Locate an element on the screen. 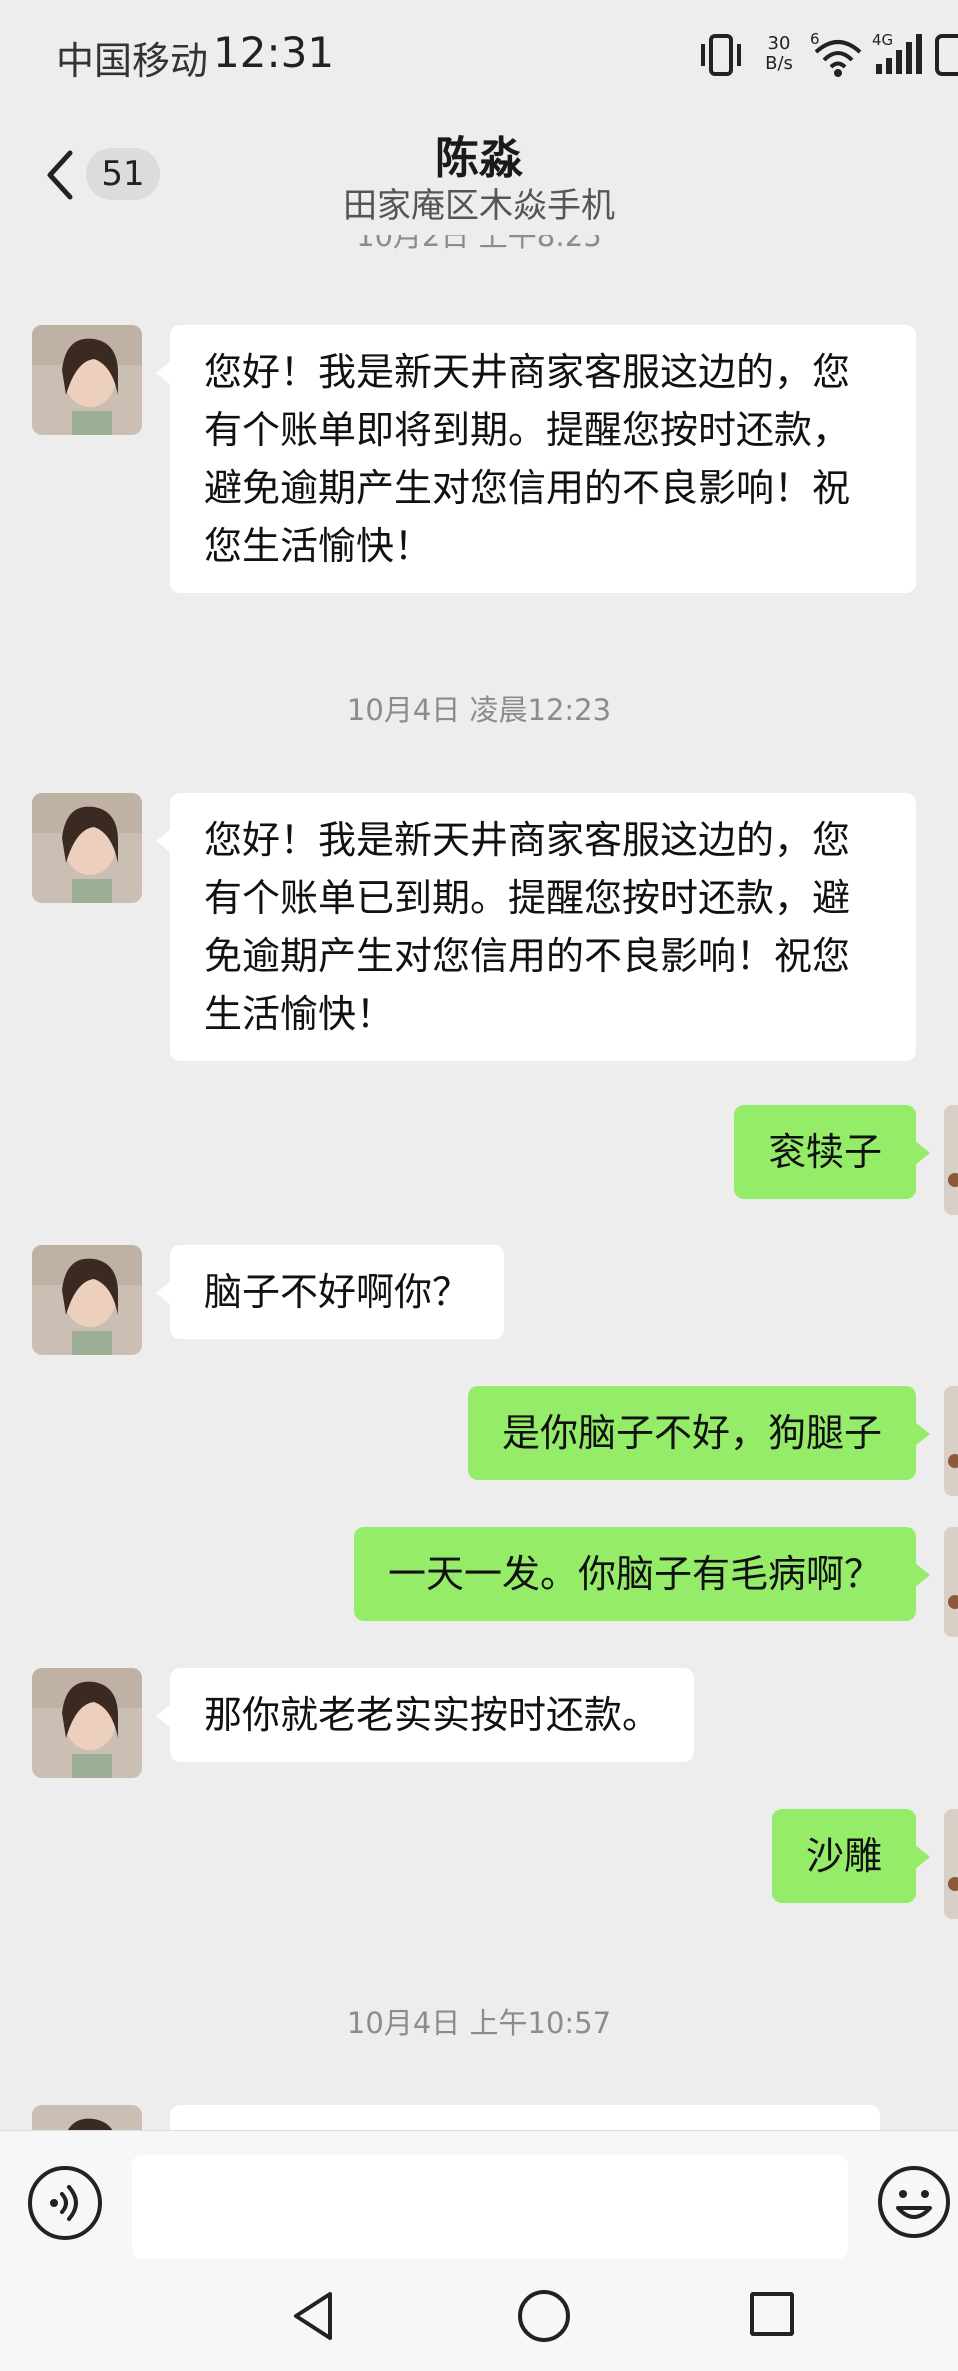 Image resolution: width=958 pixels, height=2371 pixels. nav-home-icon is located at coordinates (544, 2316).